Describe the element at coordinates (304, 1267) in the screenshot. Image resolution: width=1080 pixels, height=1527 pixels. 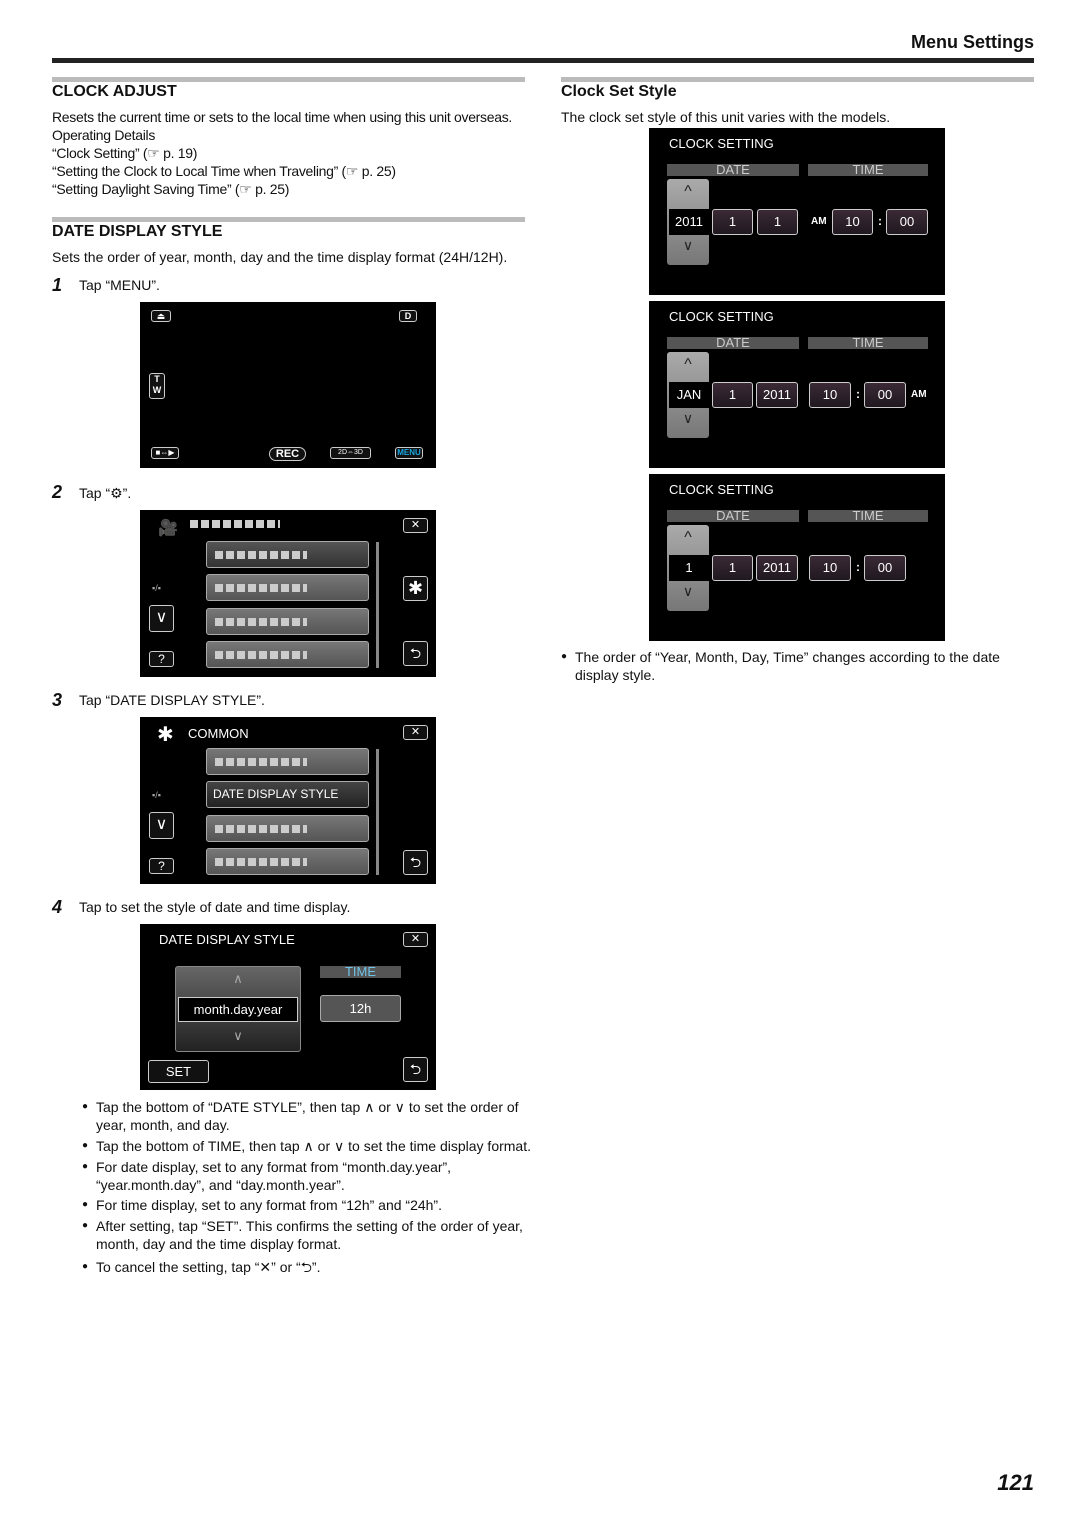
I see `bullet-item: To cancel the setting, tap “✕” or “⮌”.` at that location.